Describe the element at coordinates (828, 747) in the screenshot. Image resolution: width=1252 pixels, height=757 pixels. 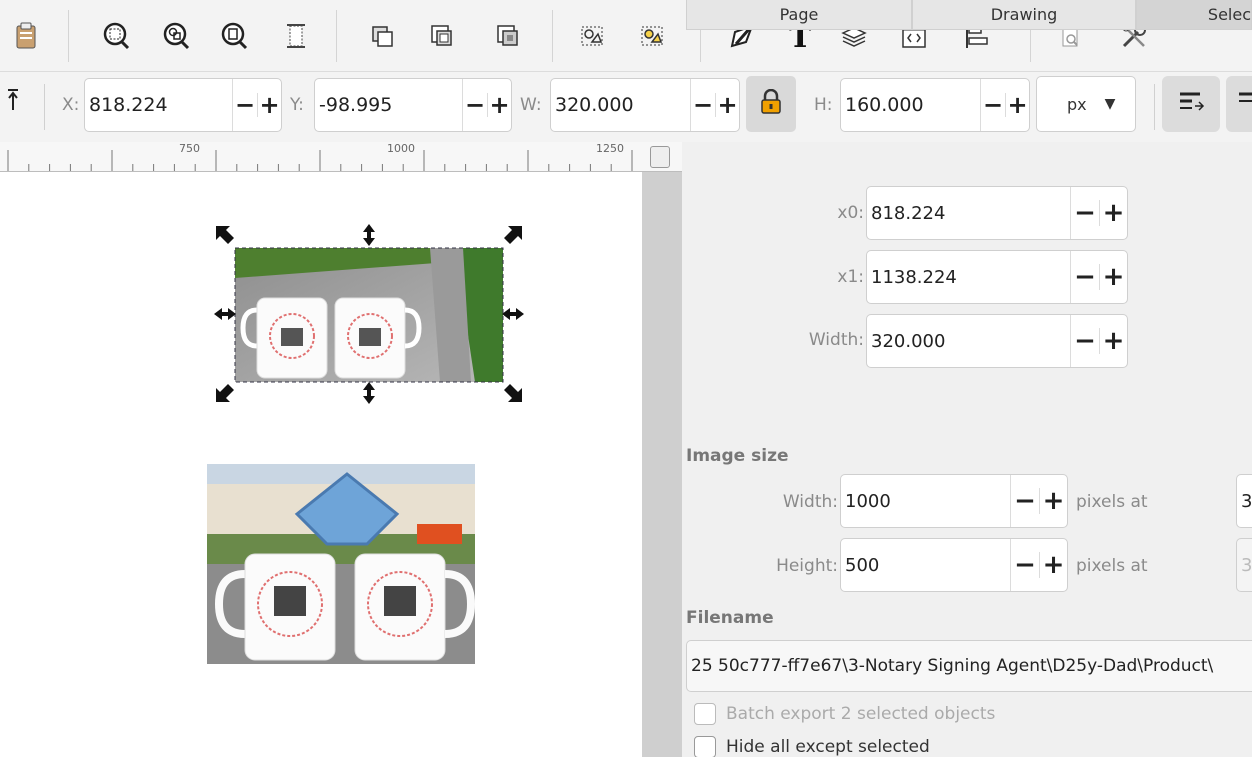
I see `hide-all-label: Hide all except selected` at that location.